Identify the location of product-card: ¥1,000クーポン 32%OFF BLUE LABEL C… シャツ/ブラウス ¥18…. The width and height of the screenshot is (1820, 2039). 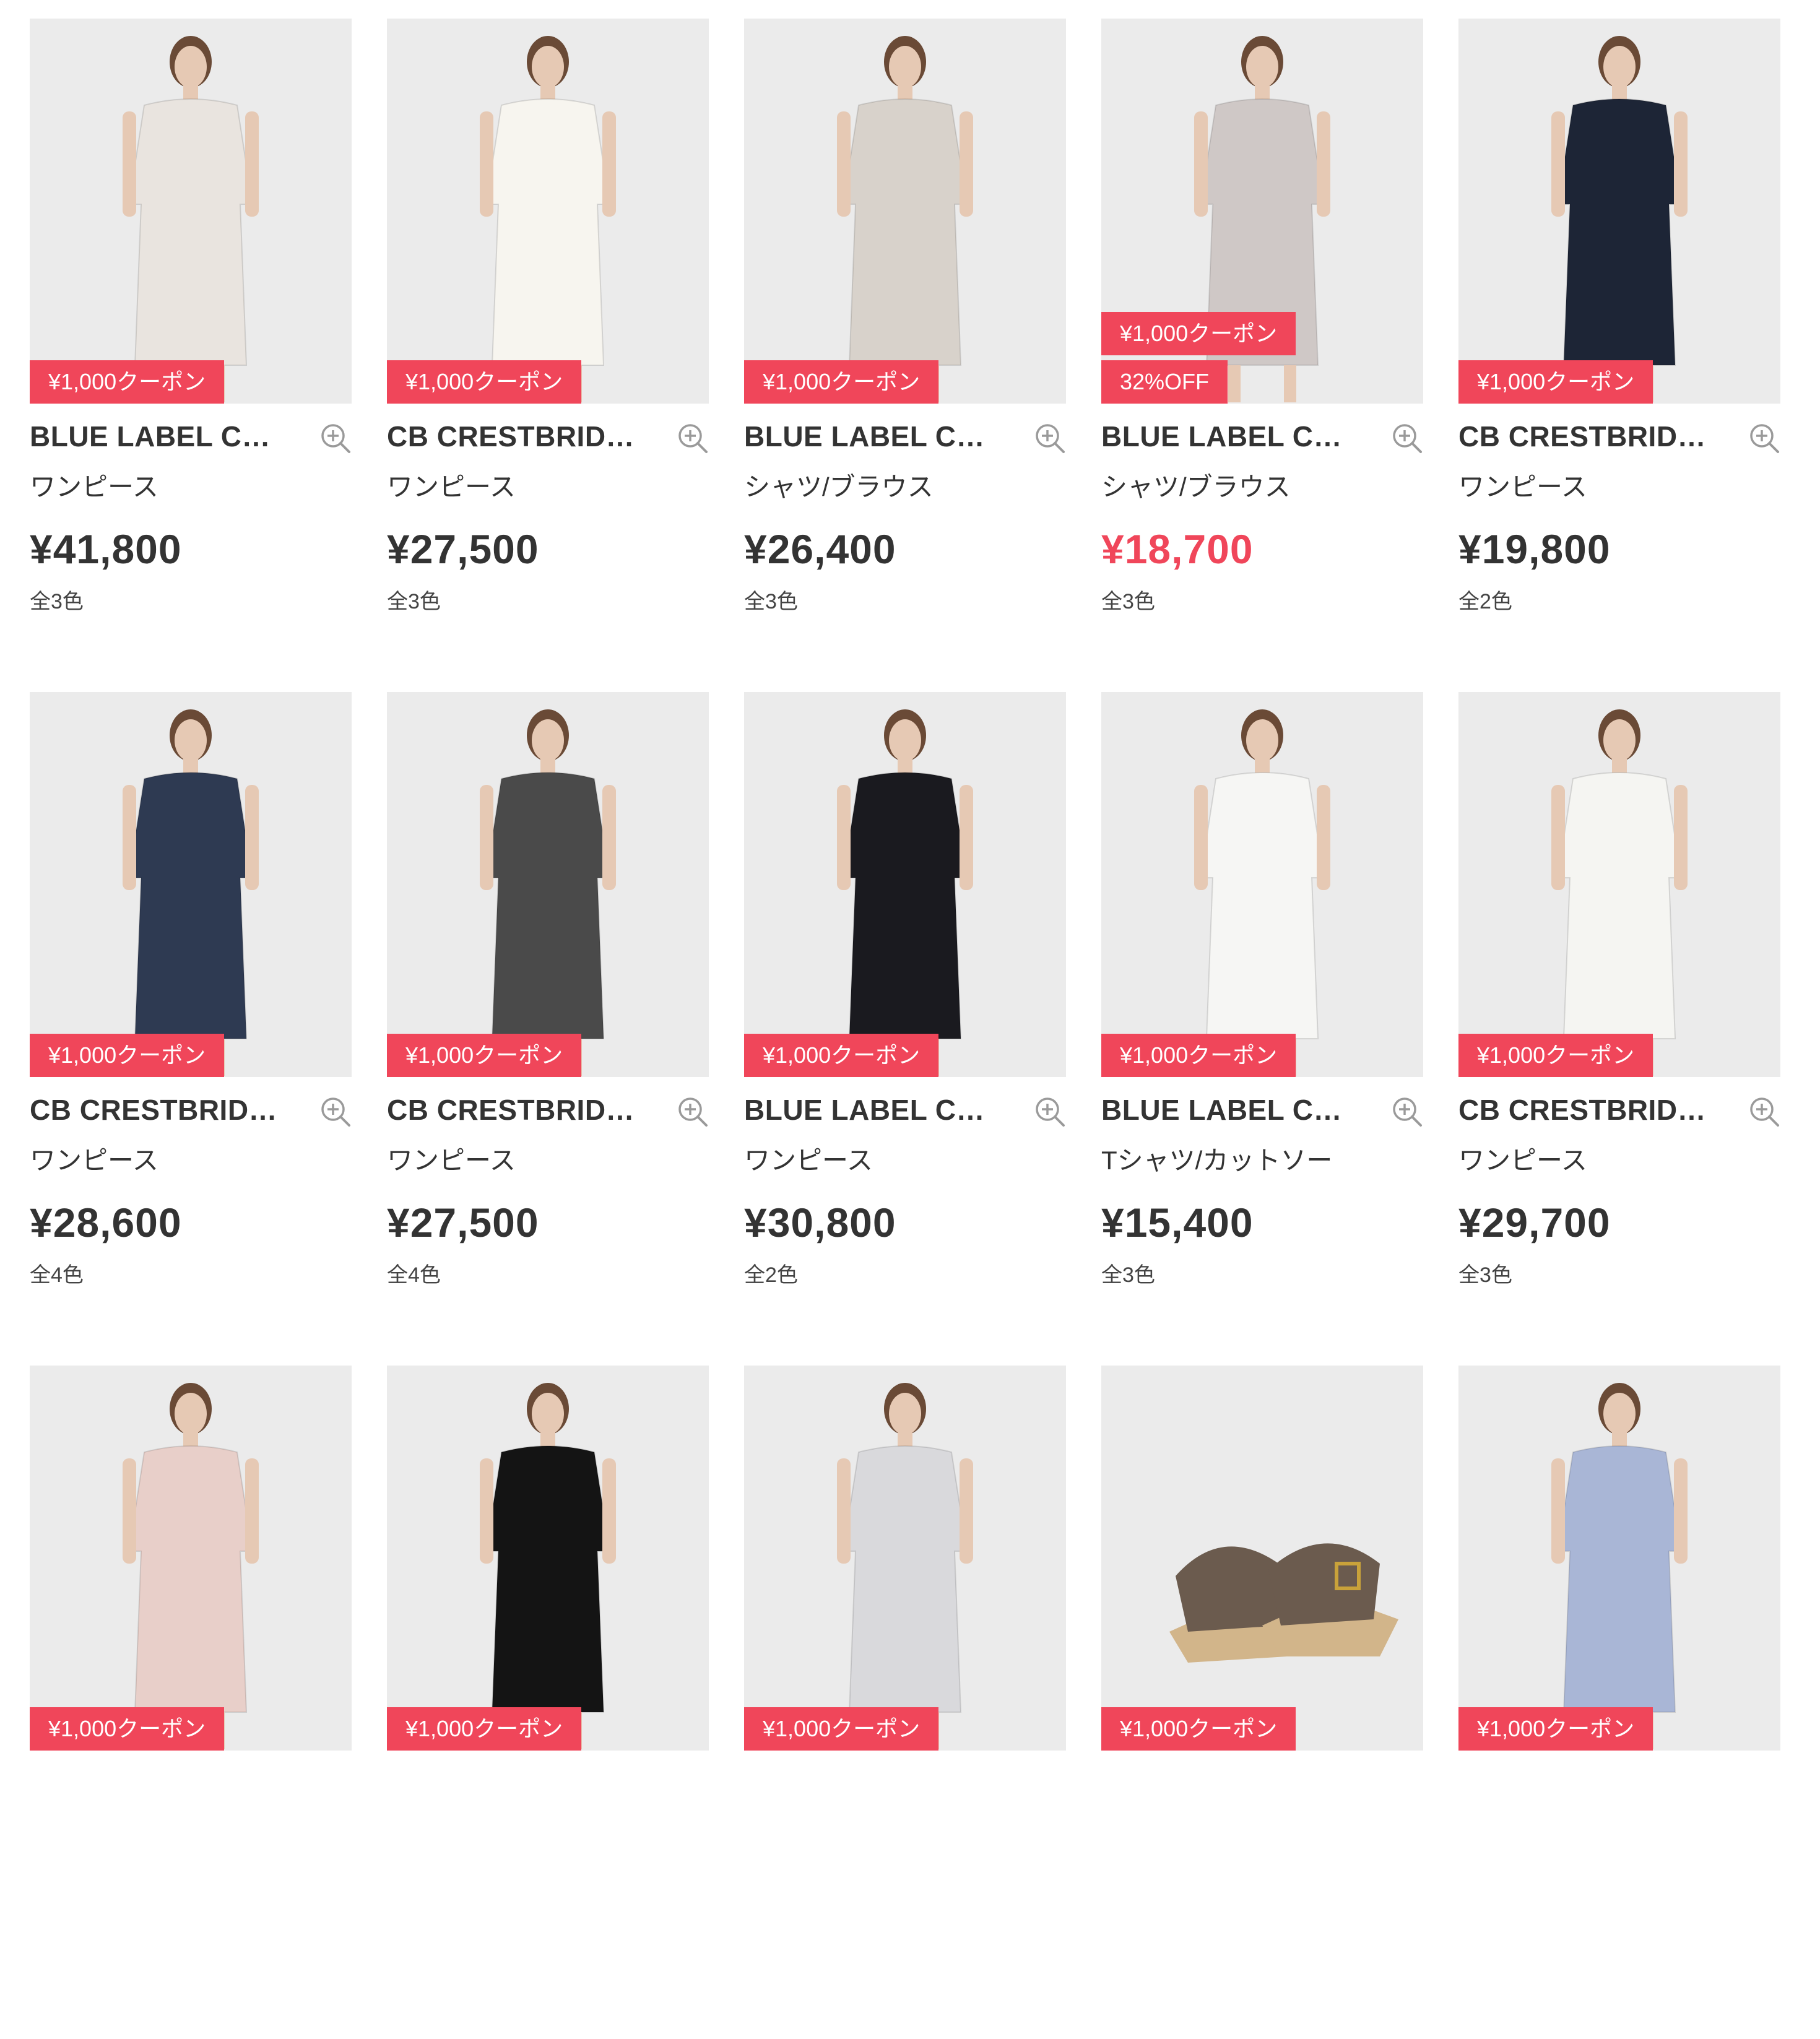
(1262, 356).